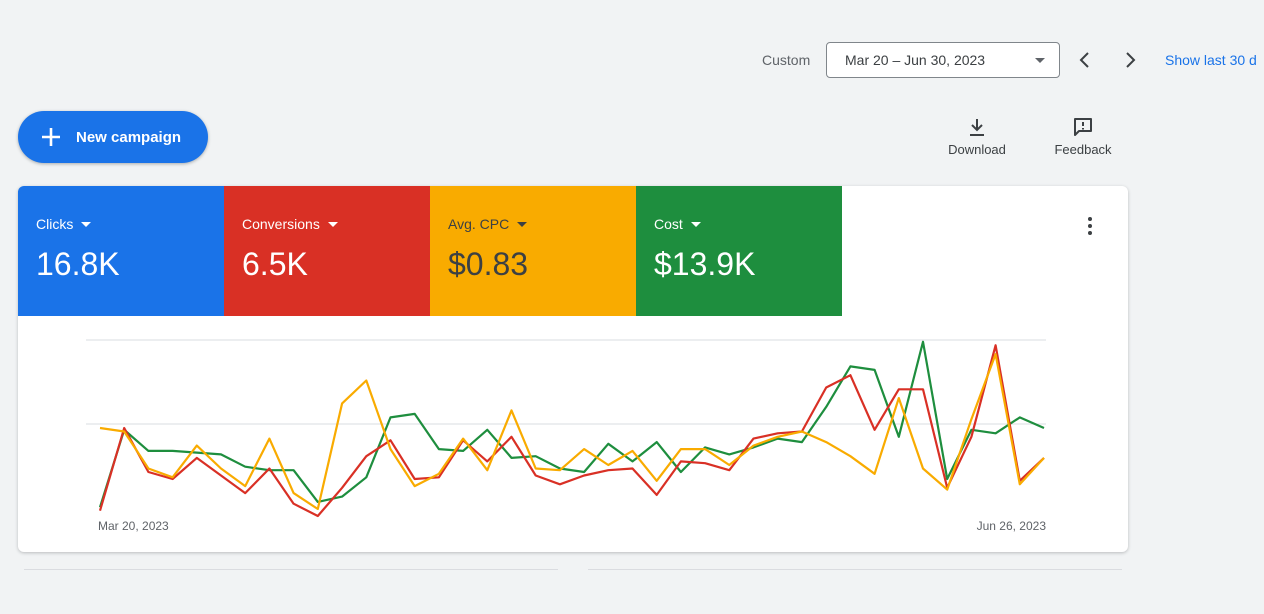 The image size is (1264, 614). Describe the element at coordinates (566, 382) in the screenshot. I see `chart-grid` at that location.